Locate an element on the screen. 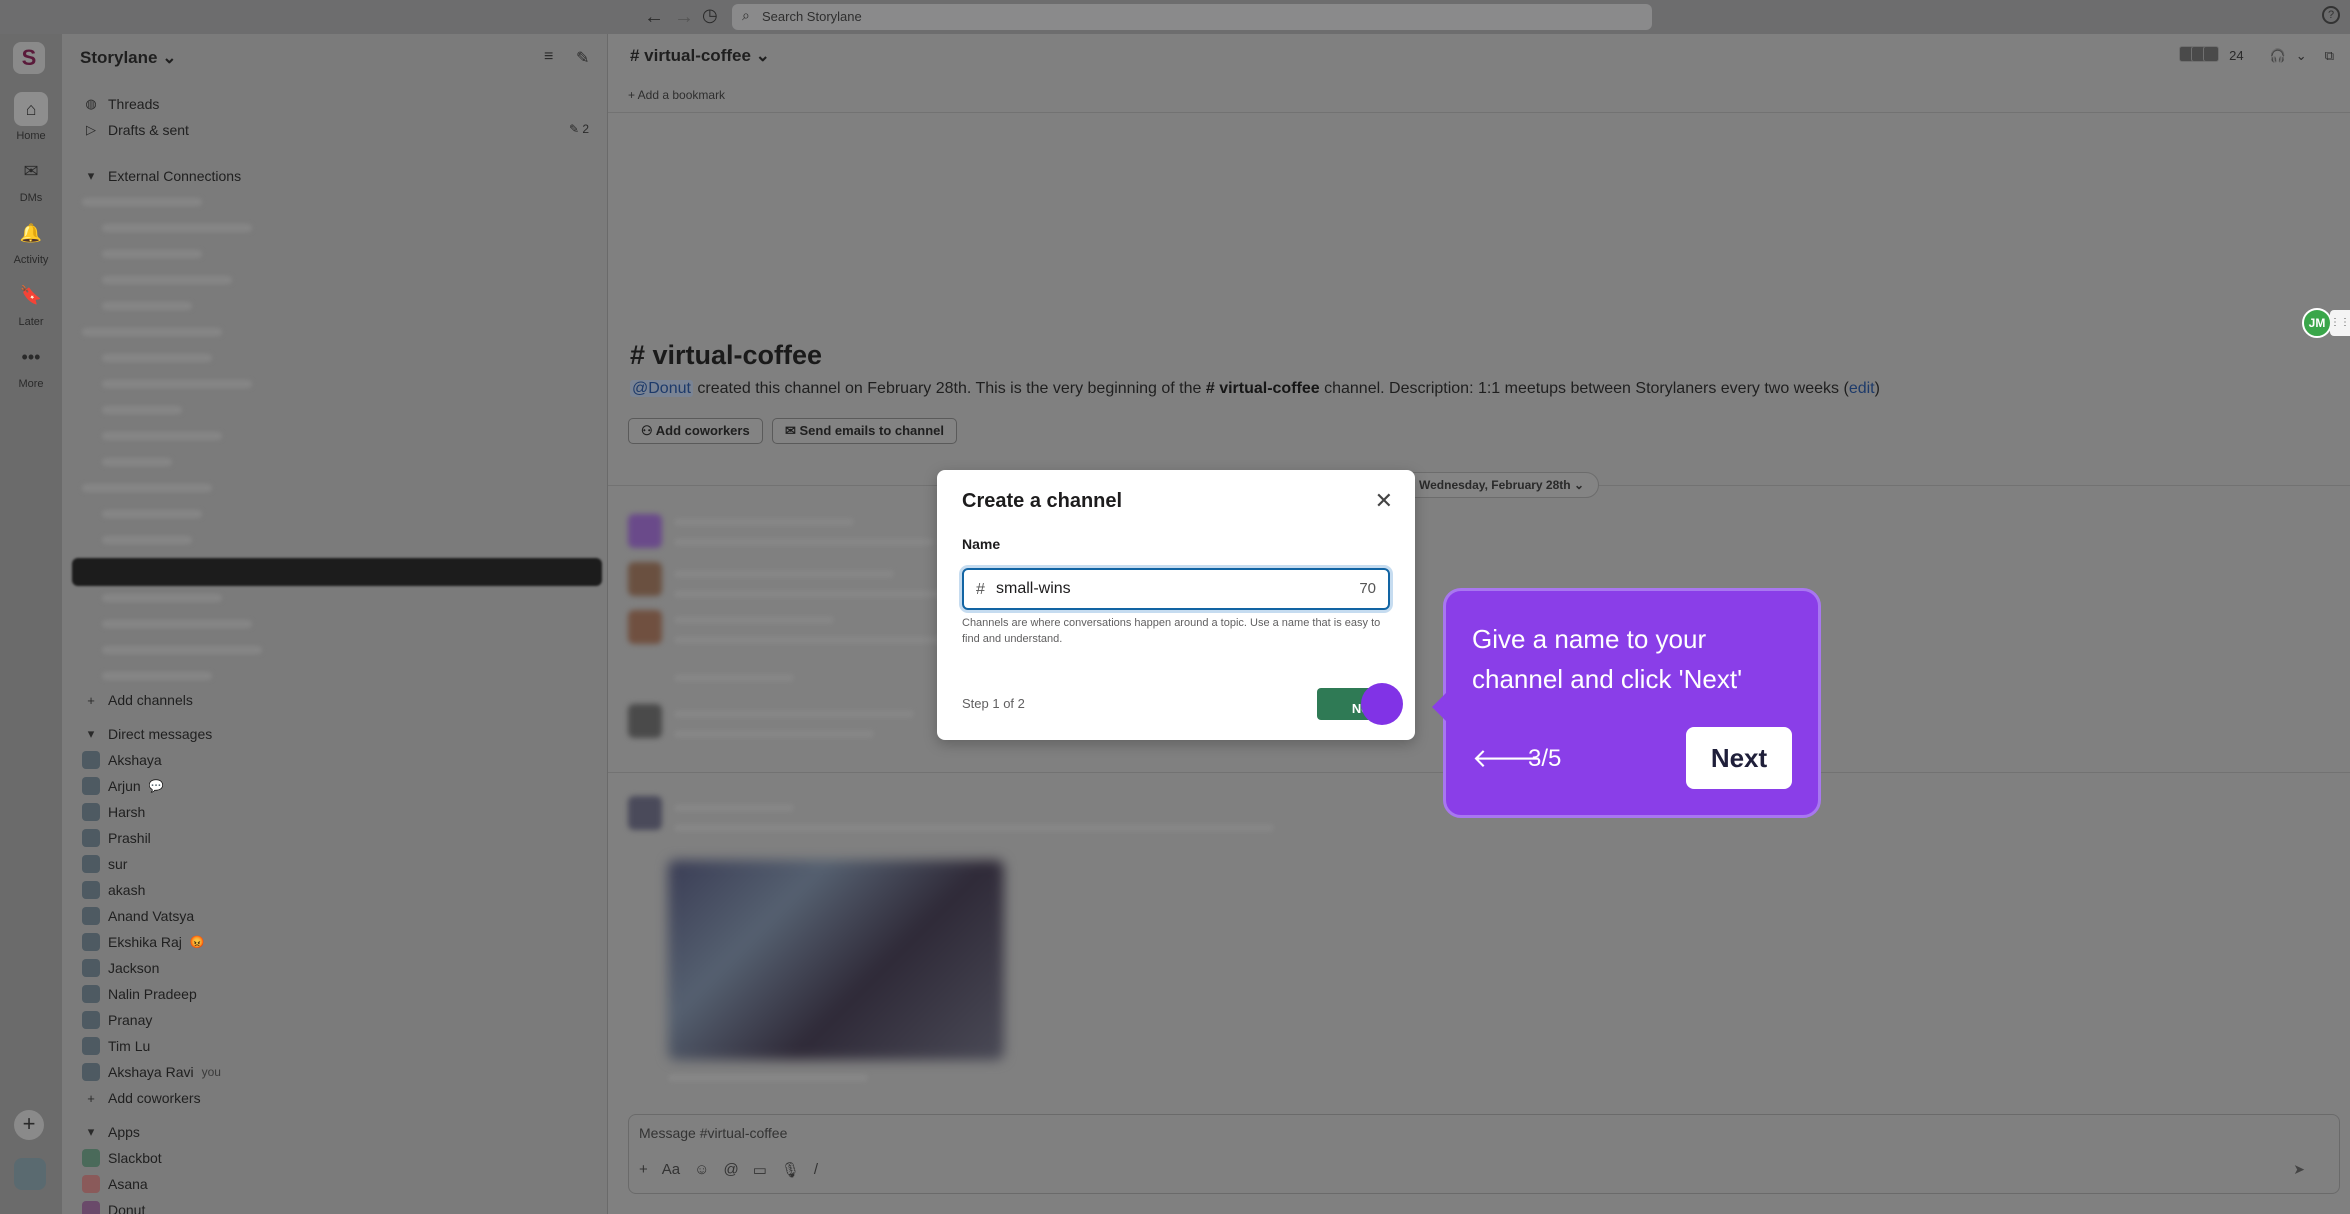  dm-item: Prashil is located at coordinates (116, 838).